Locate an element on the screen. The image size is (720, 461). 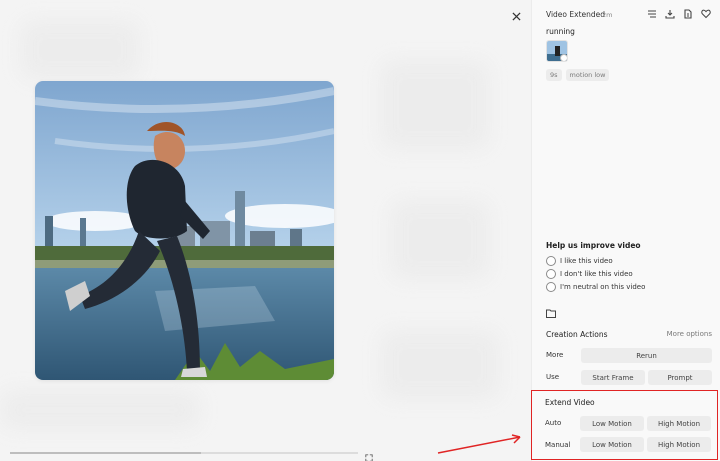
scrubber-progress is located at coordinates (106, 453).